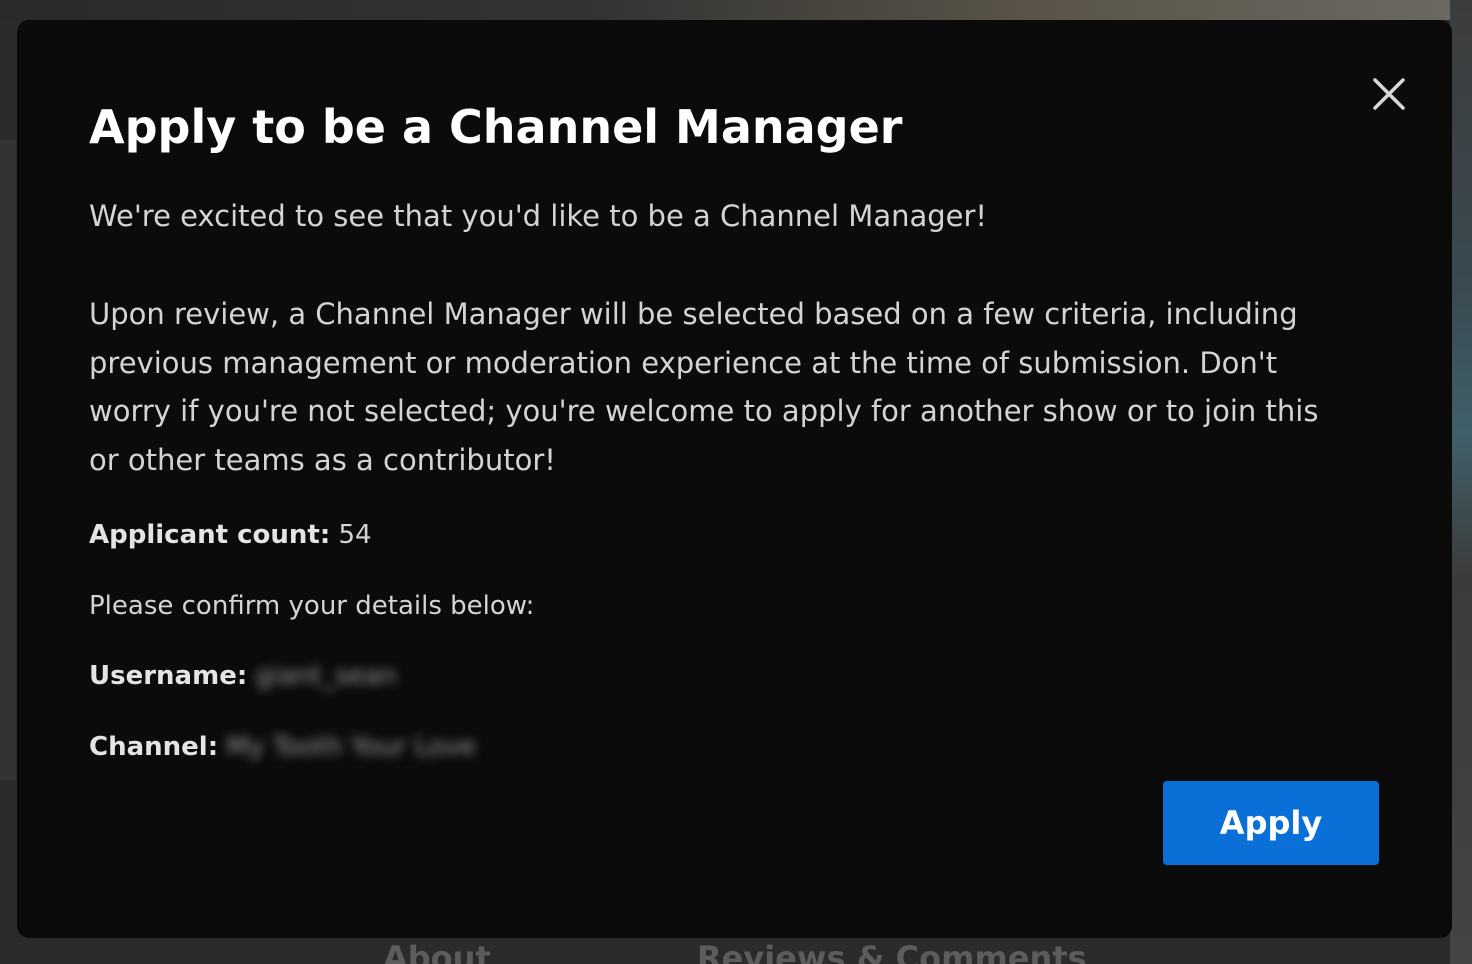 The height and width of the screenshot is (964, 1472). I want to click on channel-row: Channel: My Tooth Your Love, so click(282, 747).